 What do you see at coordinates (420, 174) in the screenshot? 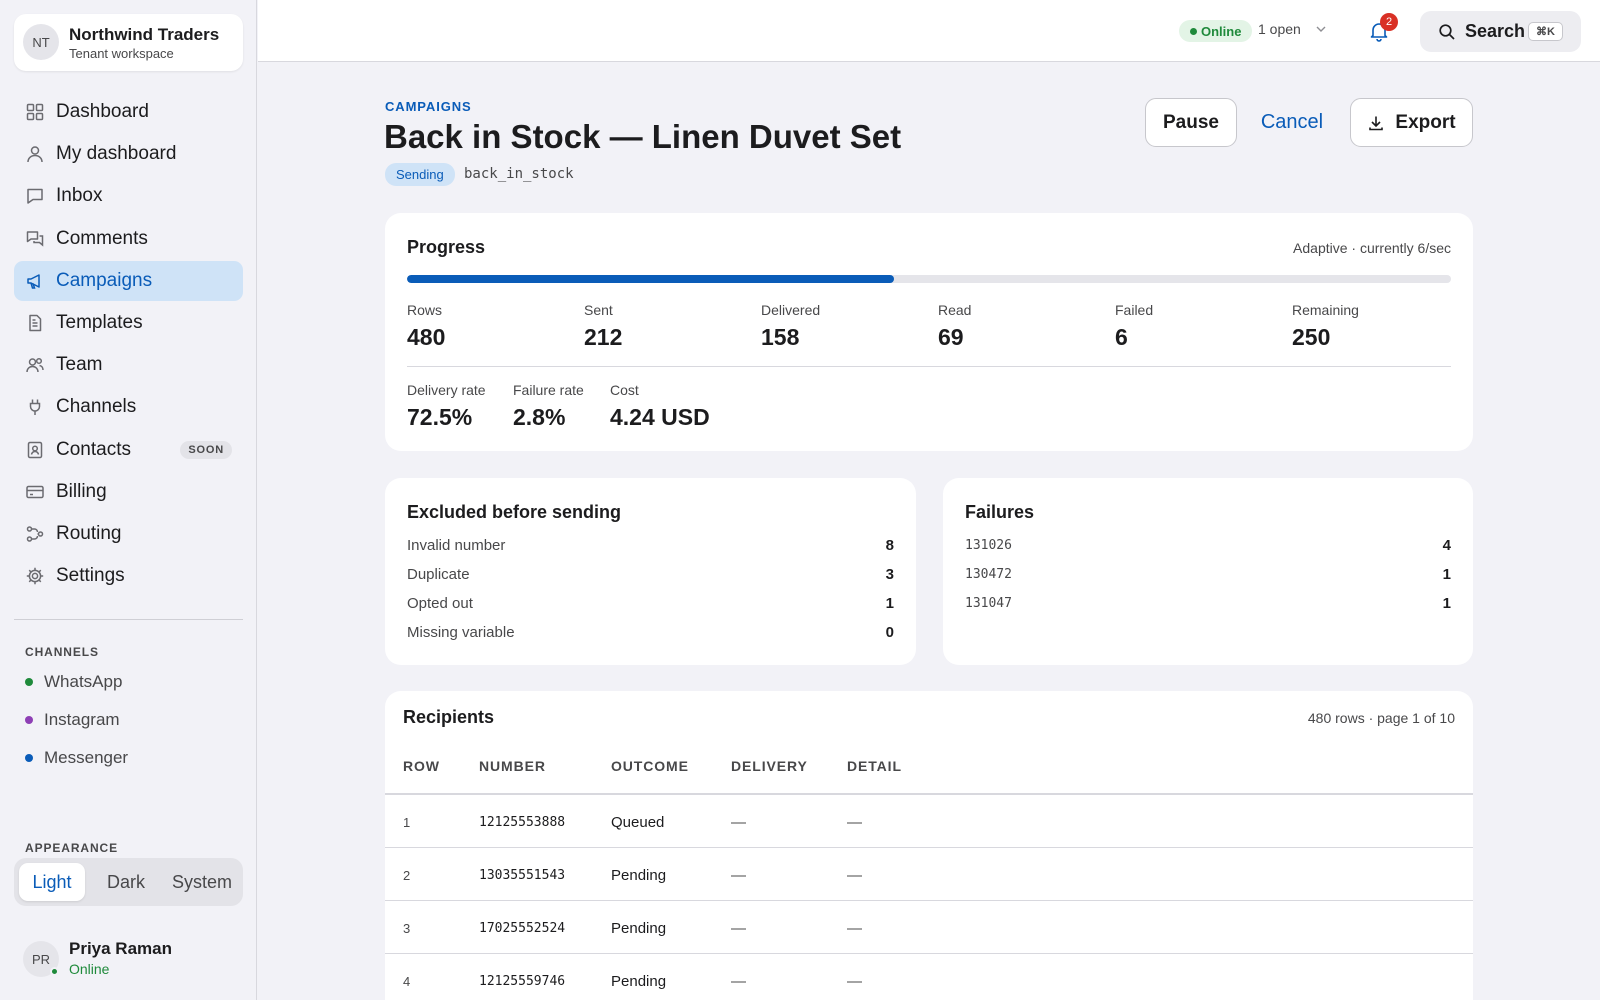
I see `status-badge: Sending` at bounding box center [420, 174].